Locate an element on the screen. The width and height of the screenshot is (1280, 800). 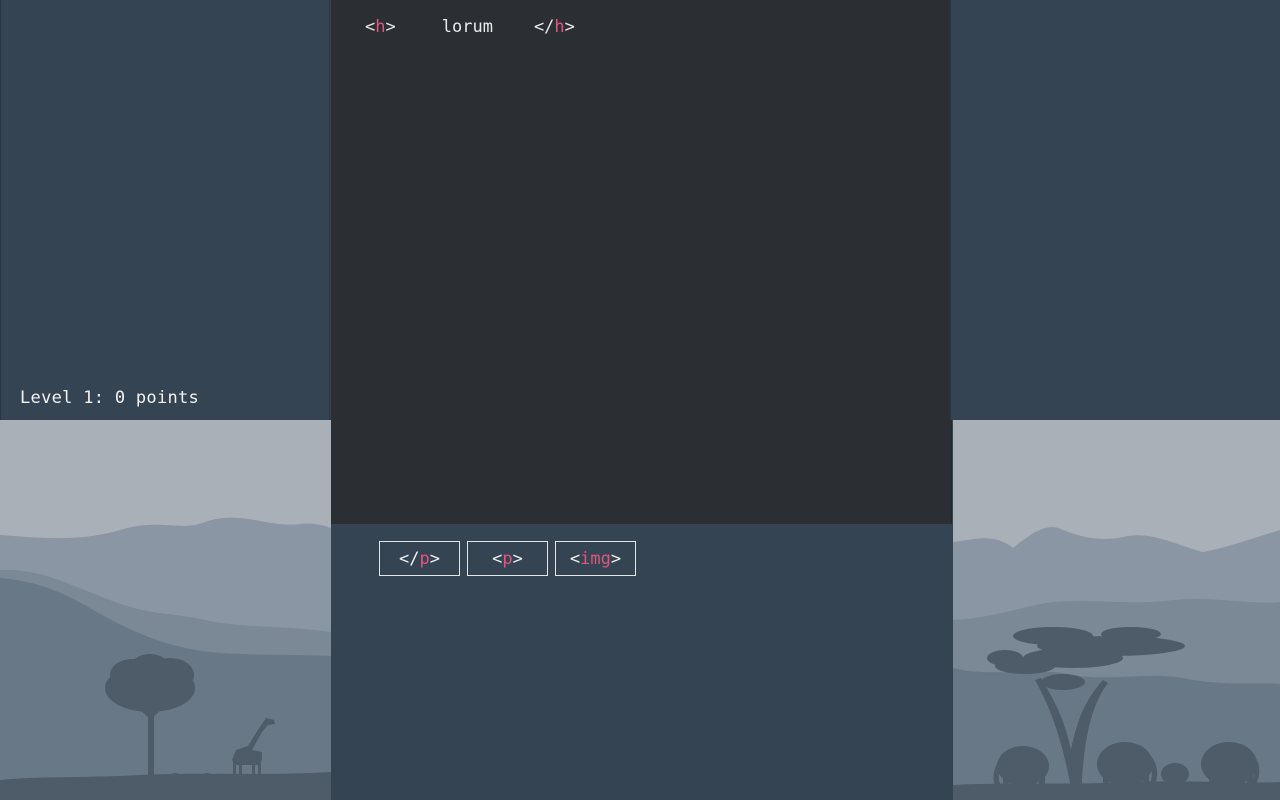
savanna-illustration-left is located at coordinates (165, 610).